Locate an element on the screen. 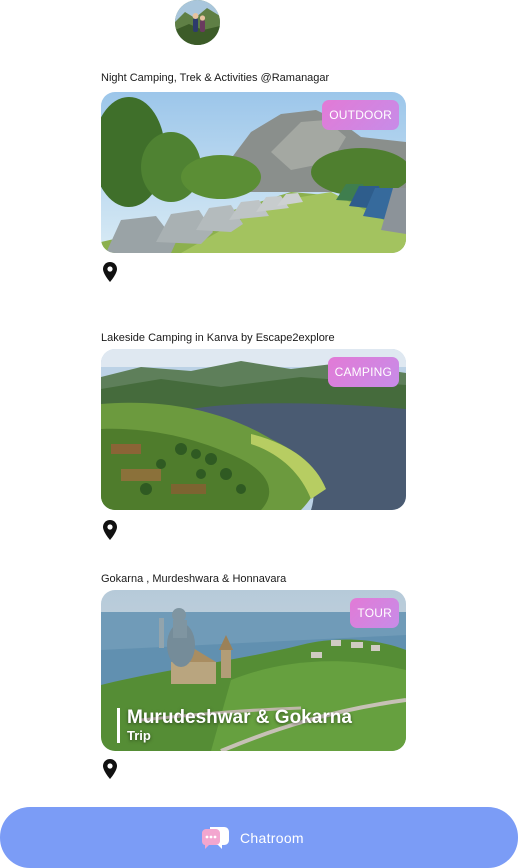 Image resolution: width=518 pixels, height=868 pixels. chatroom-button: Chatroom is located at coordinates (252, 838).